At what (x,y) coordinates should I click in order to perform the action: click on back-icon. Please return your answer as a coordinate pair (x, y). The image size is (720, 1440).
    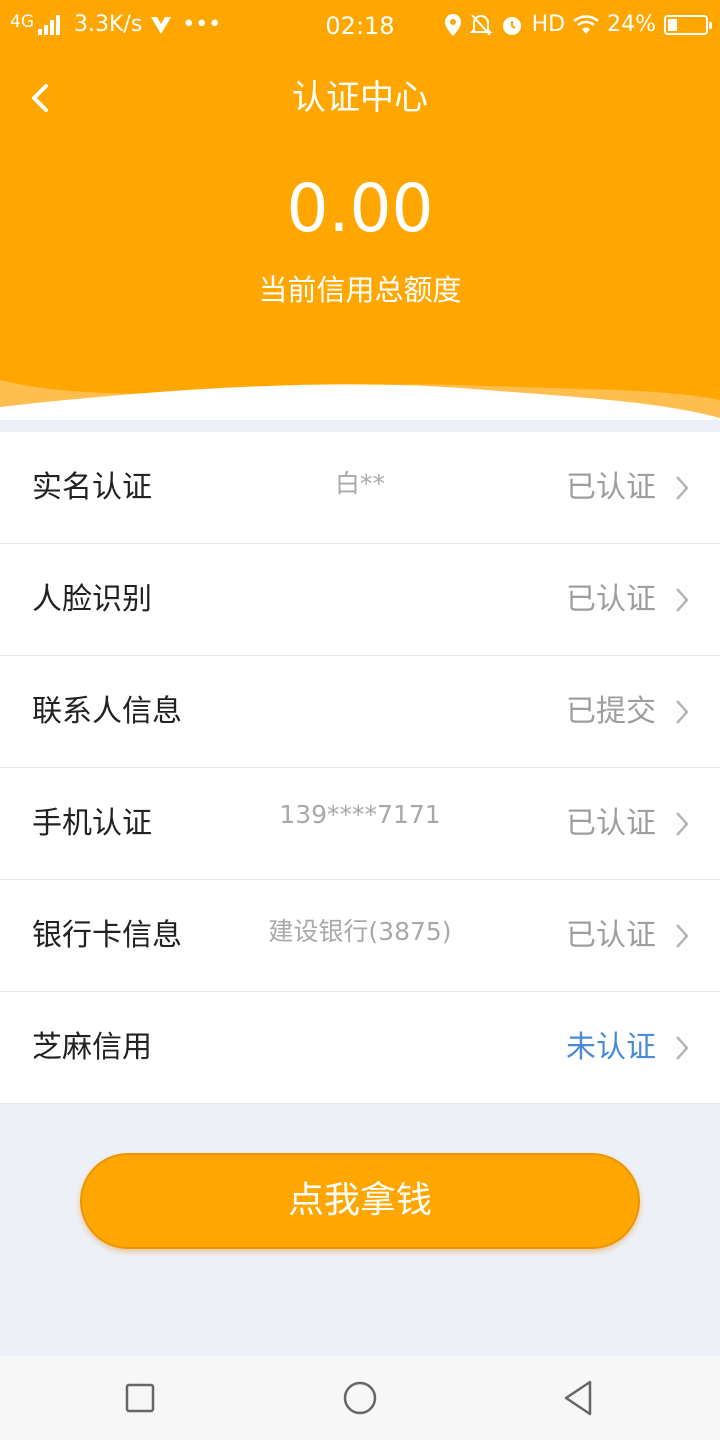
    Looking at the image, I should click on (578, 1398).